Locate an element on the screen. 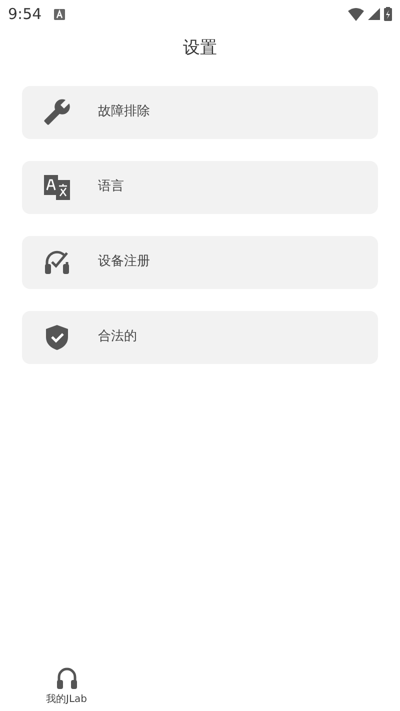 This screenshot has height=711, width=400. headphones-icon is located at coordinates (67, 678).